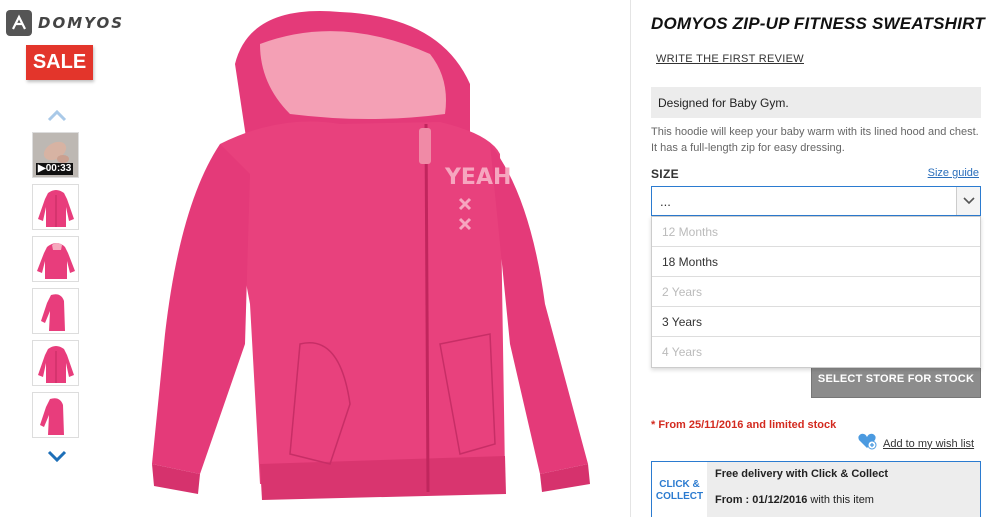  I want to click on sale-badge: SALE, so click(59, 62).